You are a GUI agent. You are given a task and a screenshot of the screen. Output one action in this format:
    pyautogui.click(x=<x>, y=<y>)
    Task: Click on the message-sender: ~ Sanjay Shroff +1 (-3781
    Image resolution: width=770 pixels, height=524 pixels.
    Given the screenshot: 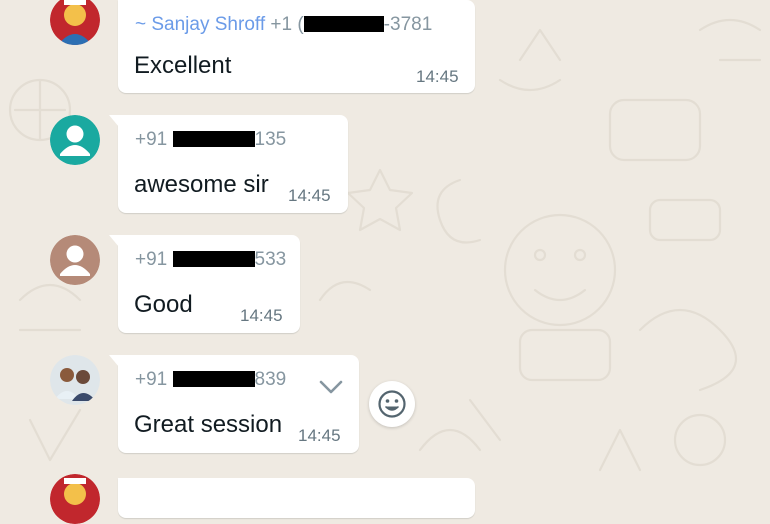 What is the action you would take?
    pyautogui.click(x=283, y=25)
    